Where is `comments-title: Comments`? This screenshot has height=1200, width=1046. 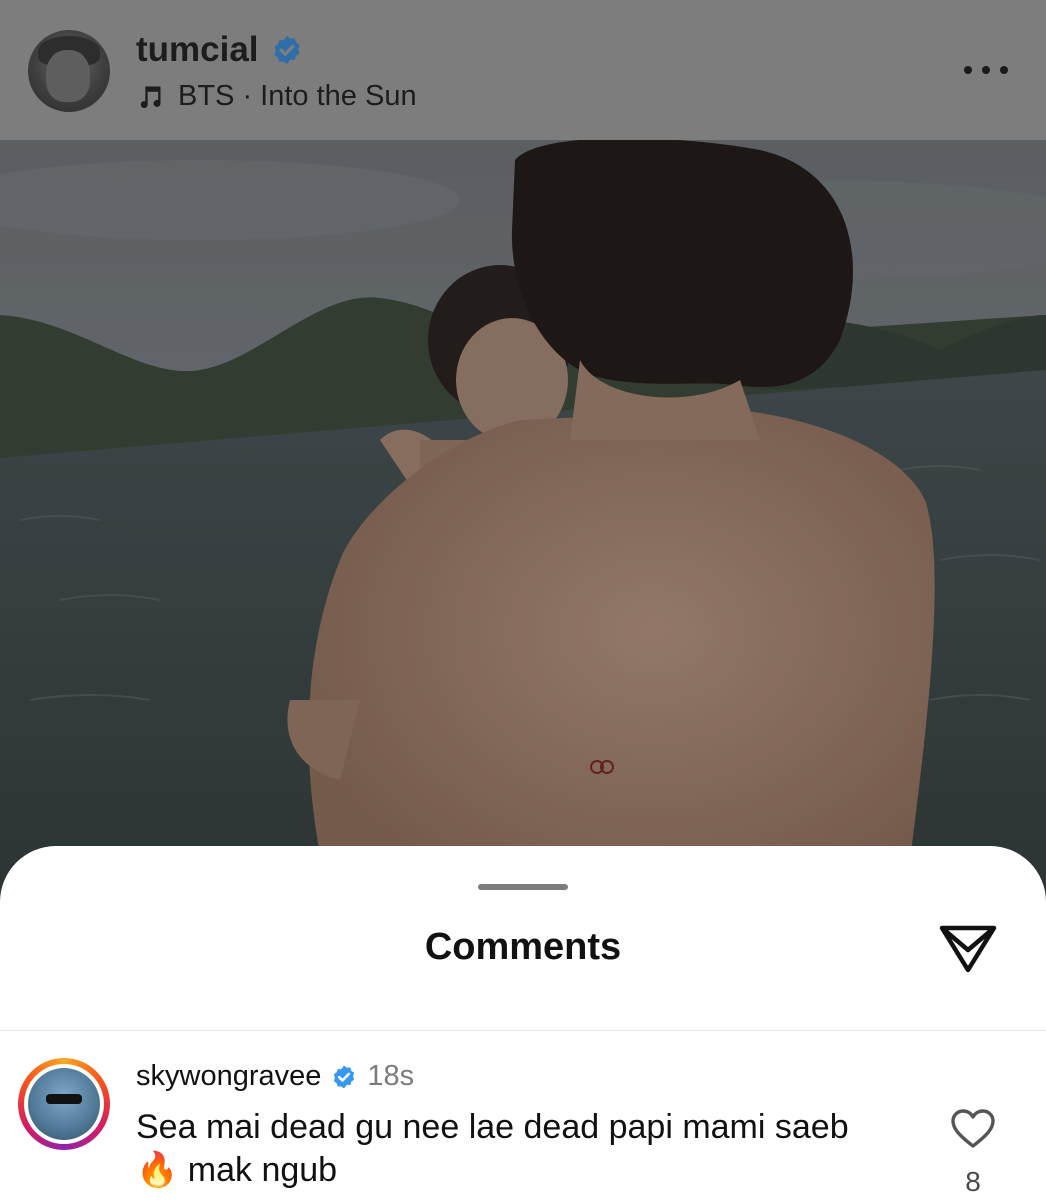
comments-title: Comments is located at coordinates (523, 947).